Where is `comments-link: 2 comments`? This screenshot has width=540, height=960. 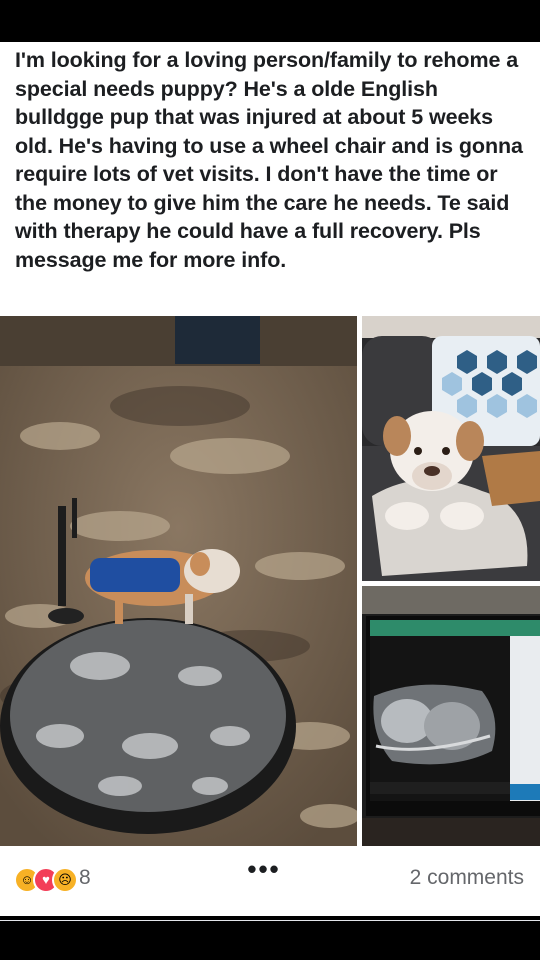
comments-link: 2 comments is located at coordinates (467, 878).